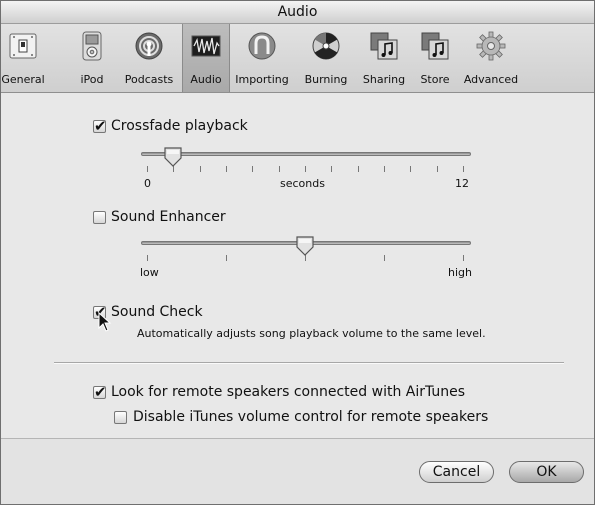 This screenshot has height=505, width=595. Describe the element at coordinates (179, 126) in the screenshot. I see `crossfade-label: Crossfade playback` at that location.